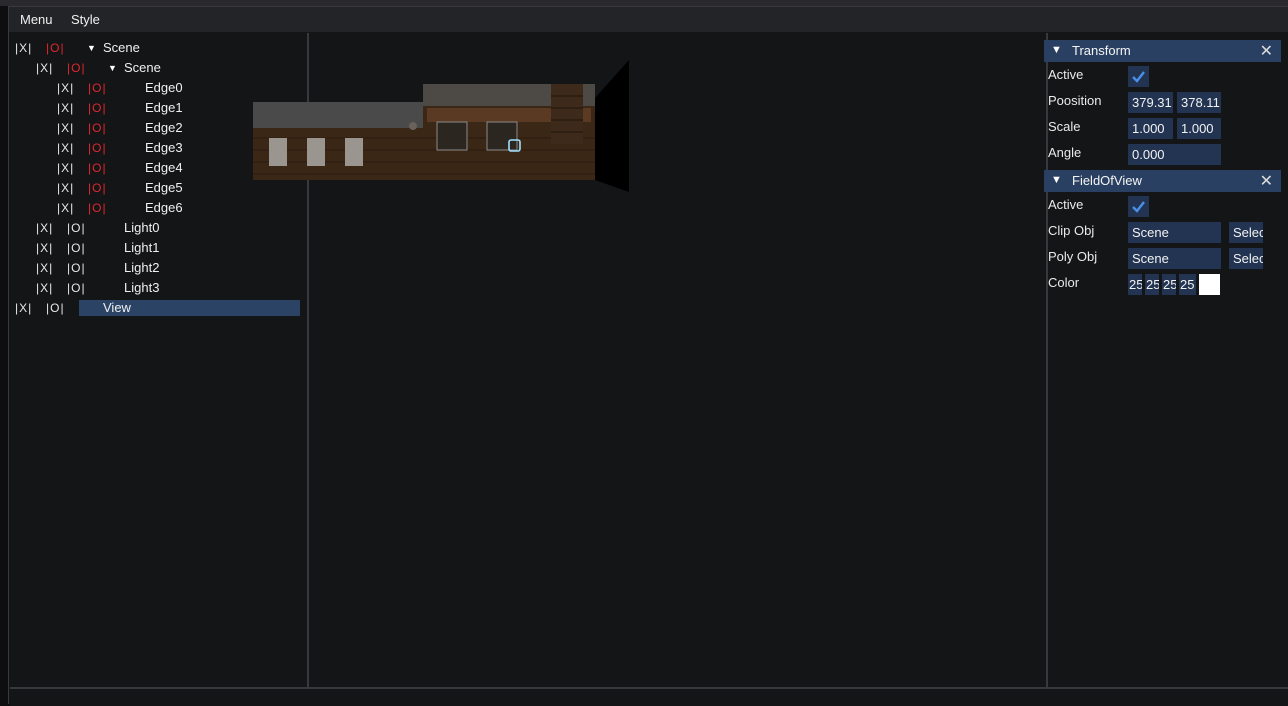 The image size is (1288, 706). I want to click on angle-field: 0.000, so click(1174, 154).